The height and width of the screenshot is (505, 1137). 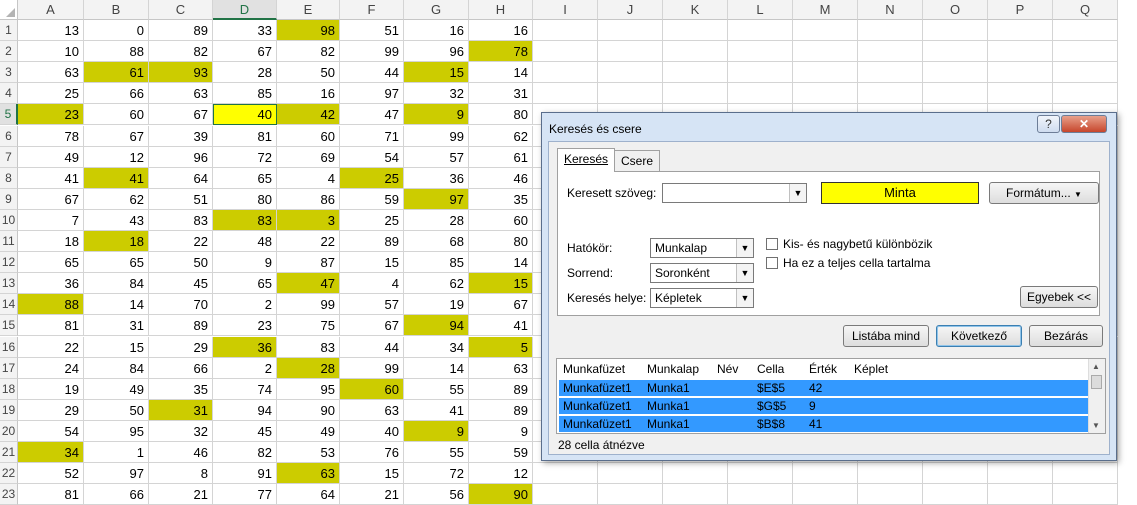 I want to click on cell-f6: 71, so click(x=372, y=136).